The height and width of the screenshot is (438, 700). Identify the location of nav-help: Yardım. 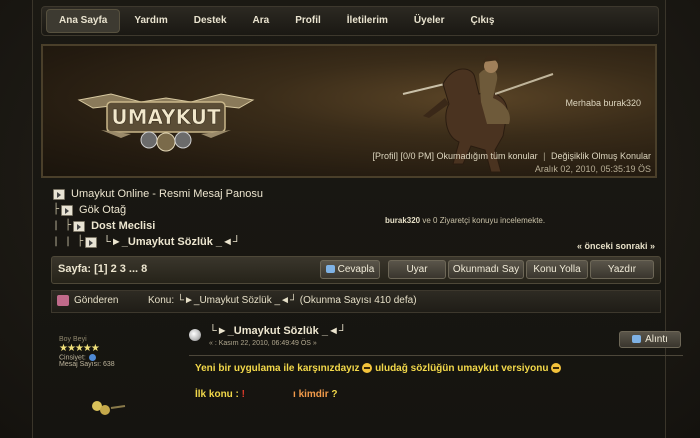
(150, 21).